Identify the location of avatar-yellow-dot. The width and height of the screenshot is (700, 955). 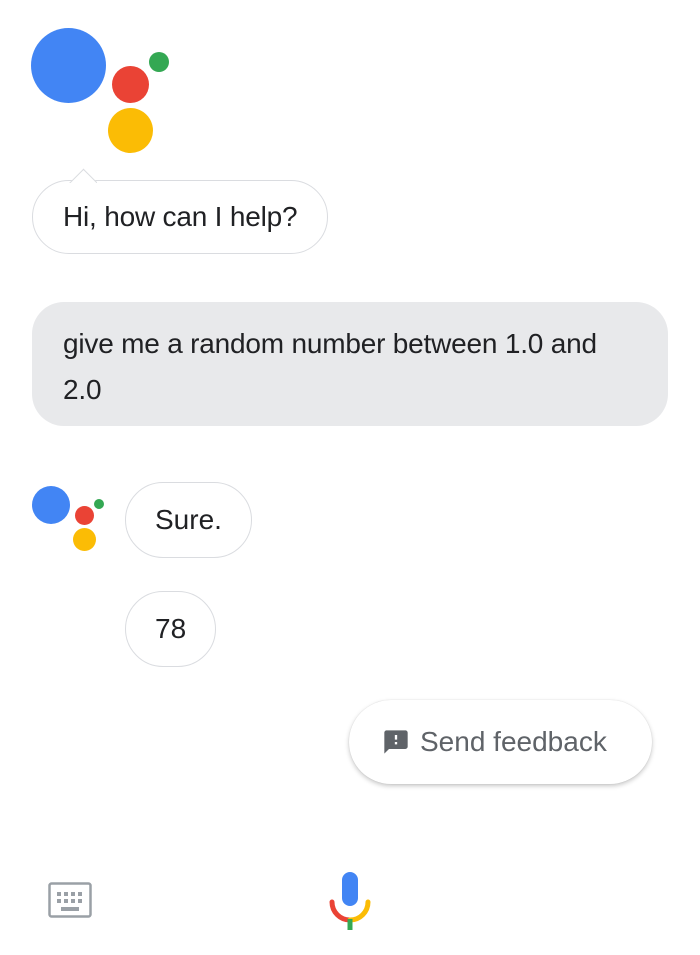
(84, 539).